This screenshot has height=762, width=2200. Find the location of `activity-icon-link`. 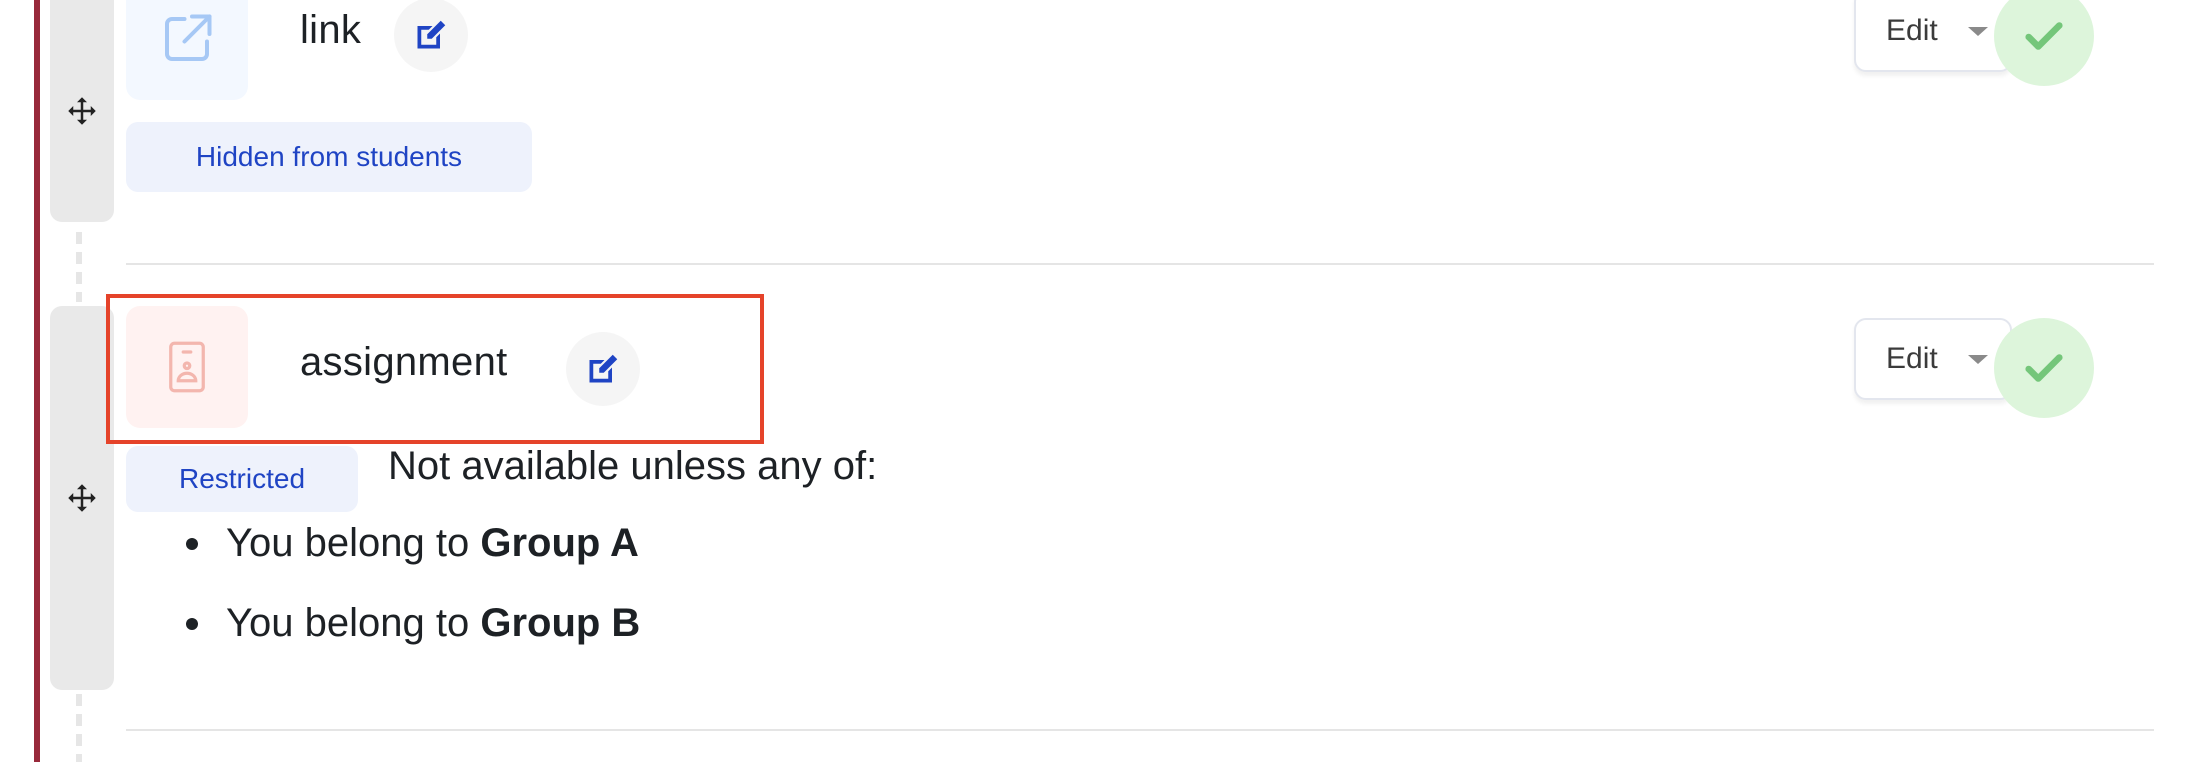

activity-icon-link is located at coordinates (187, 50).